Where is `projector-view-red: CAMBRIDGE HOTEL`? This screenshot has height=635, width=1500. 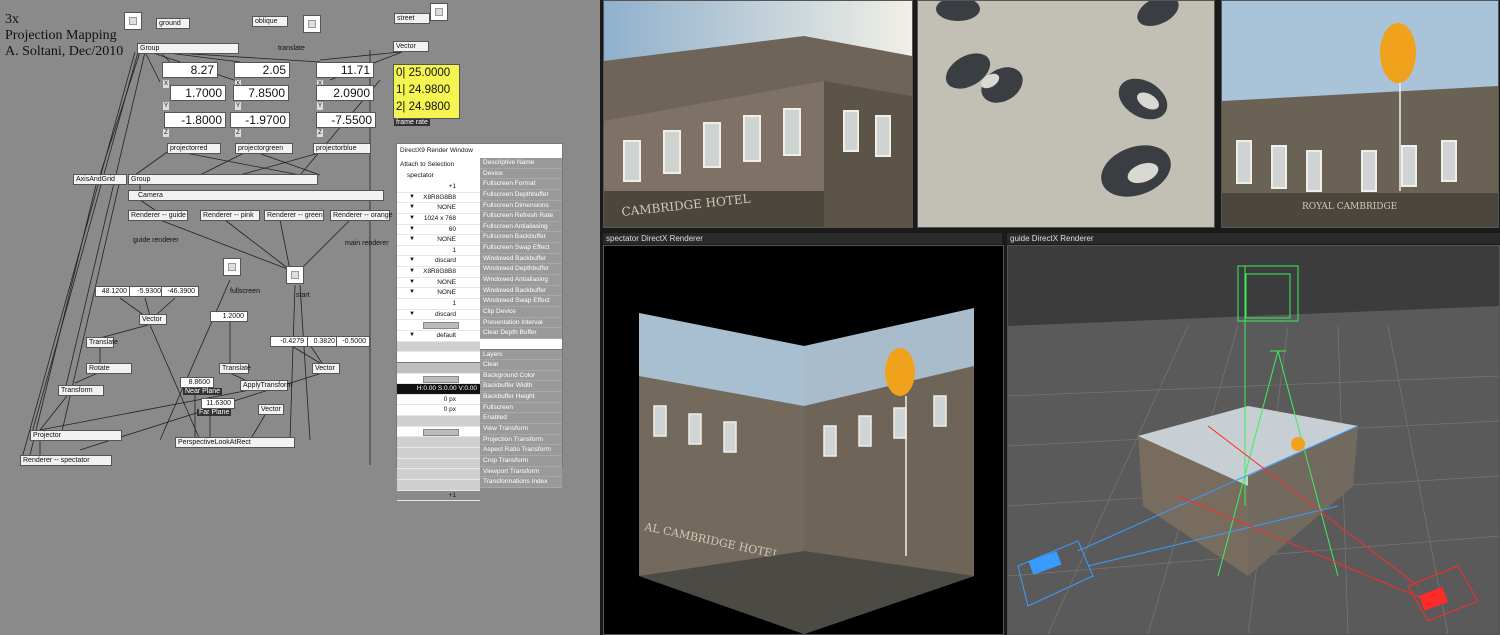
projector-view-red: CAMBRIDGE HOTEL is located at coordinates (758, 114).